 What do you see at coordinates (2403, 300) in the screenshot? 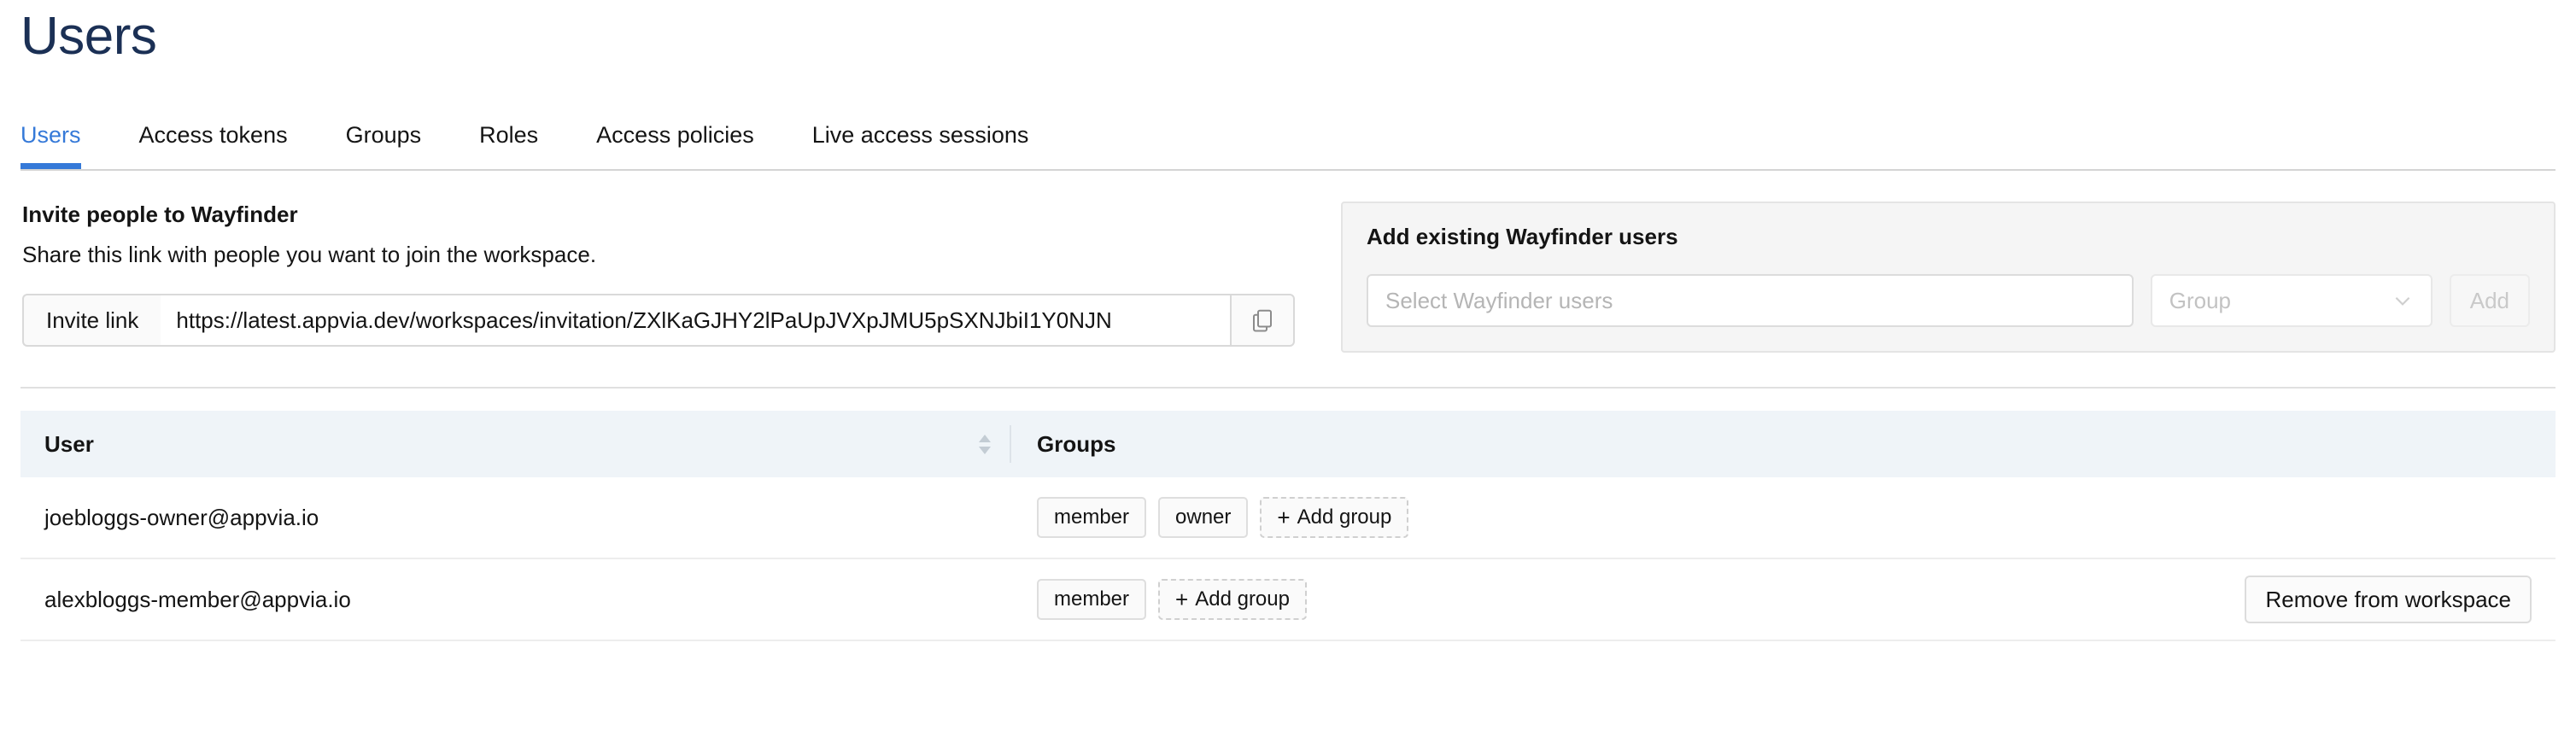
I see `chevron-down-icon` at bounding box center [2403, 300].